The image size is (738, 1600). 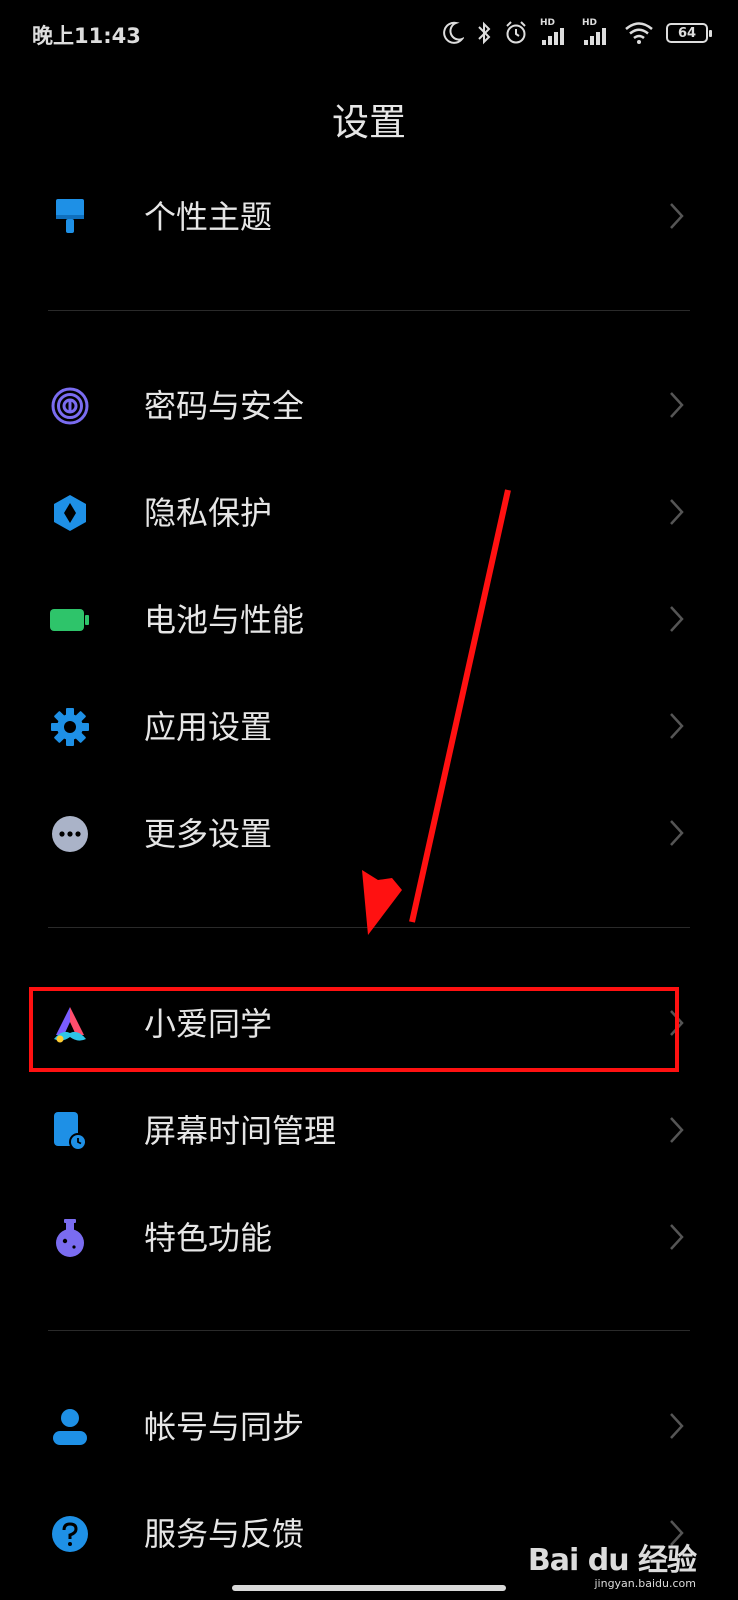 What do you see at coordinates (369, 1131) in the screenshot?
I see `menu-item-screen-time: 屏幕时间管理` at bounding box center [369, 1131].